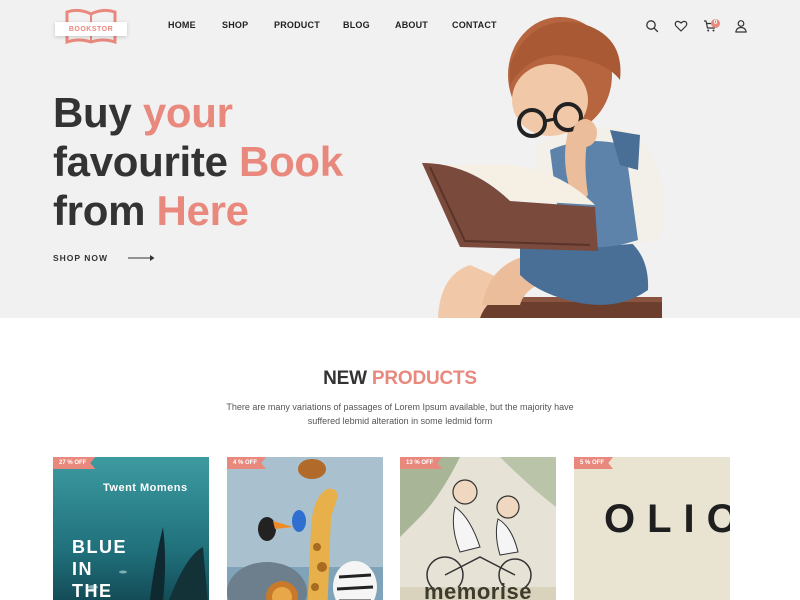 The height and width of the screenshot is (600, 800). Describe the element at coordinates (400, 378) in the screenshot. I see `new-products-title: NEW PRODUCTS` at that location.